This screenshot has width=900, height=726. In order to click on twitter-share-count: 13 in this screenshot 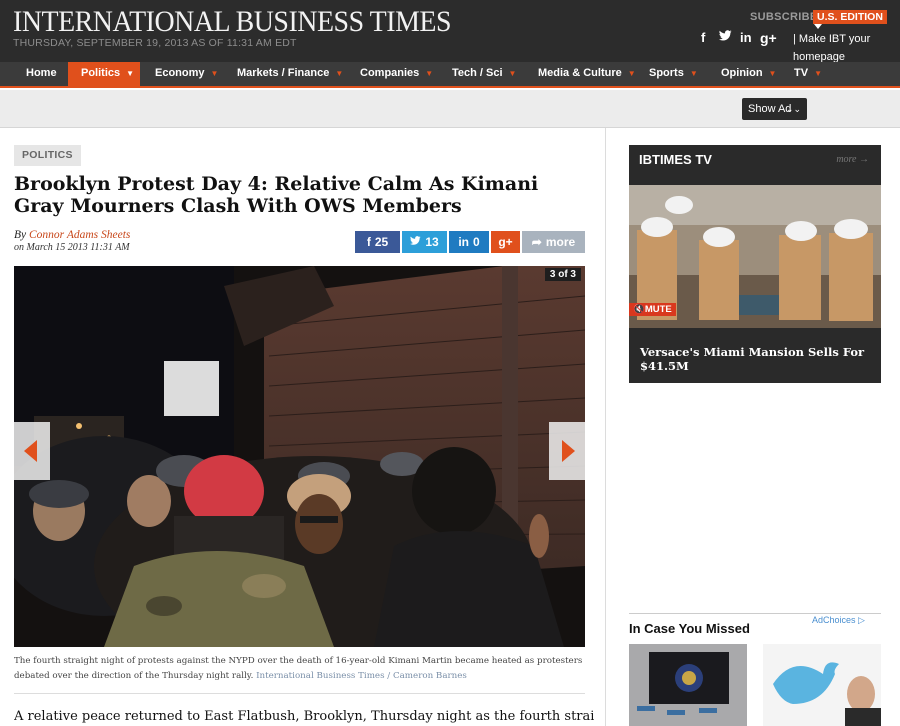, I will do `click(432, 242)`.